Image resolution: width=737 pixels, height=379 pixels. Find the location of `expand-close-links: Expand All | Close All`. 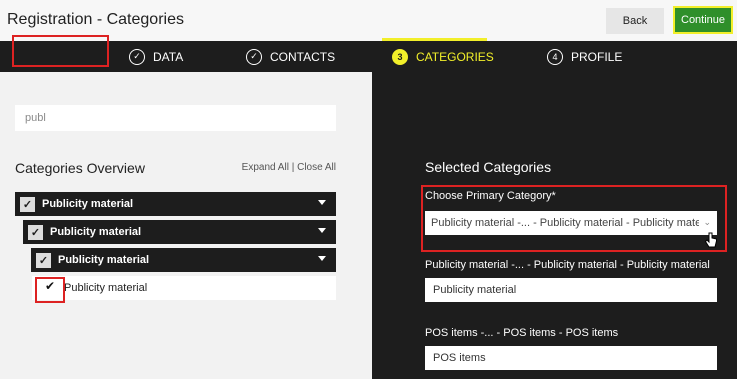

expand-close-links: Expand All | Close All is located at coordinates (289, 167).